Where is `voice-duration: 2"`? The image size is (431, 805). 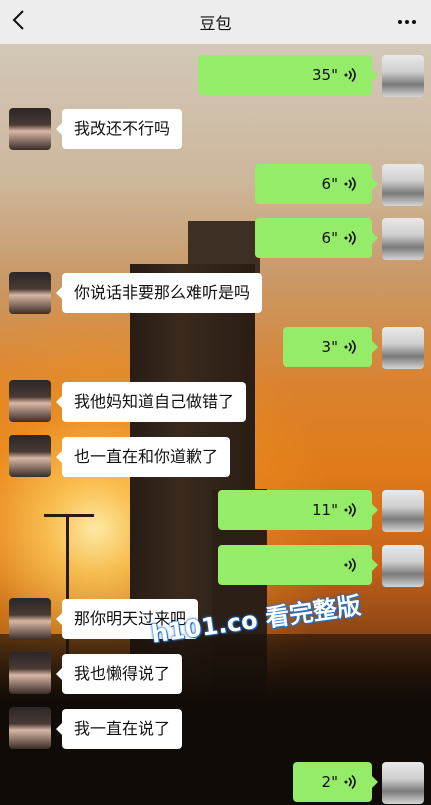 voice-duration: 2" is located at coordinates (329, 782).